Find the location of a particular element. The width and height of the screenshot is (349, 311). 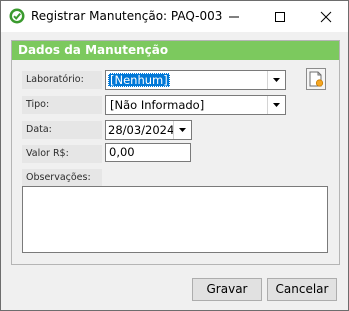

panel-header-title: Dados da Manutenção is located at coordinates (93, 50).